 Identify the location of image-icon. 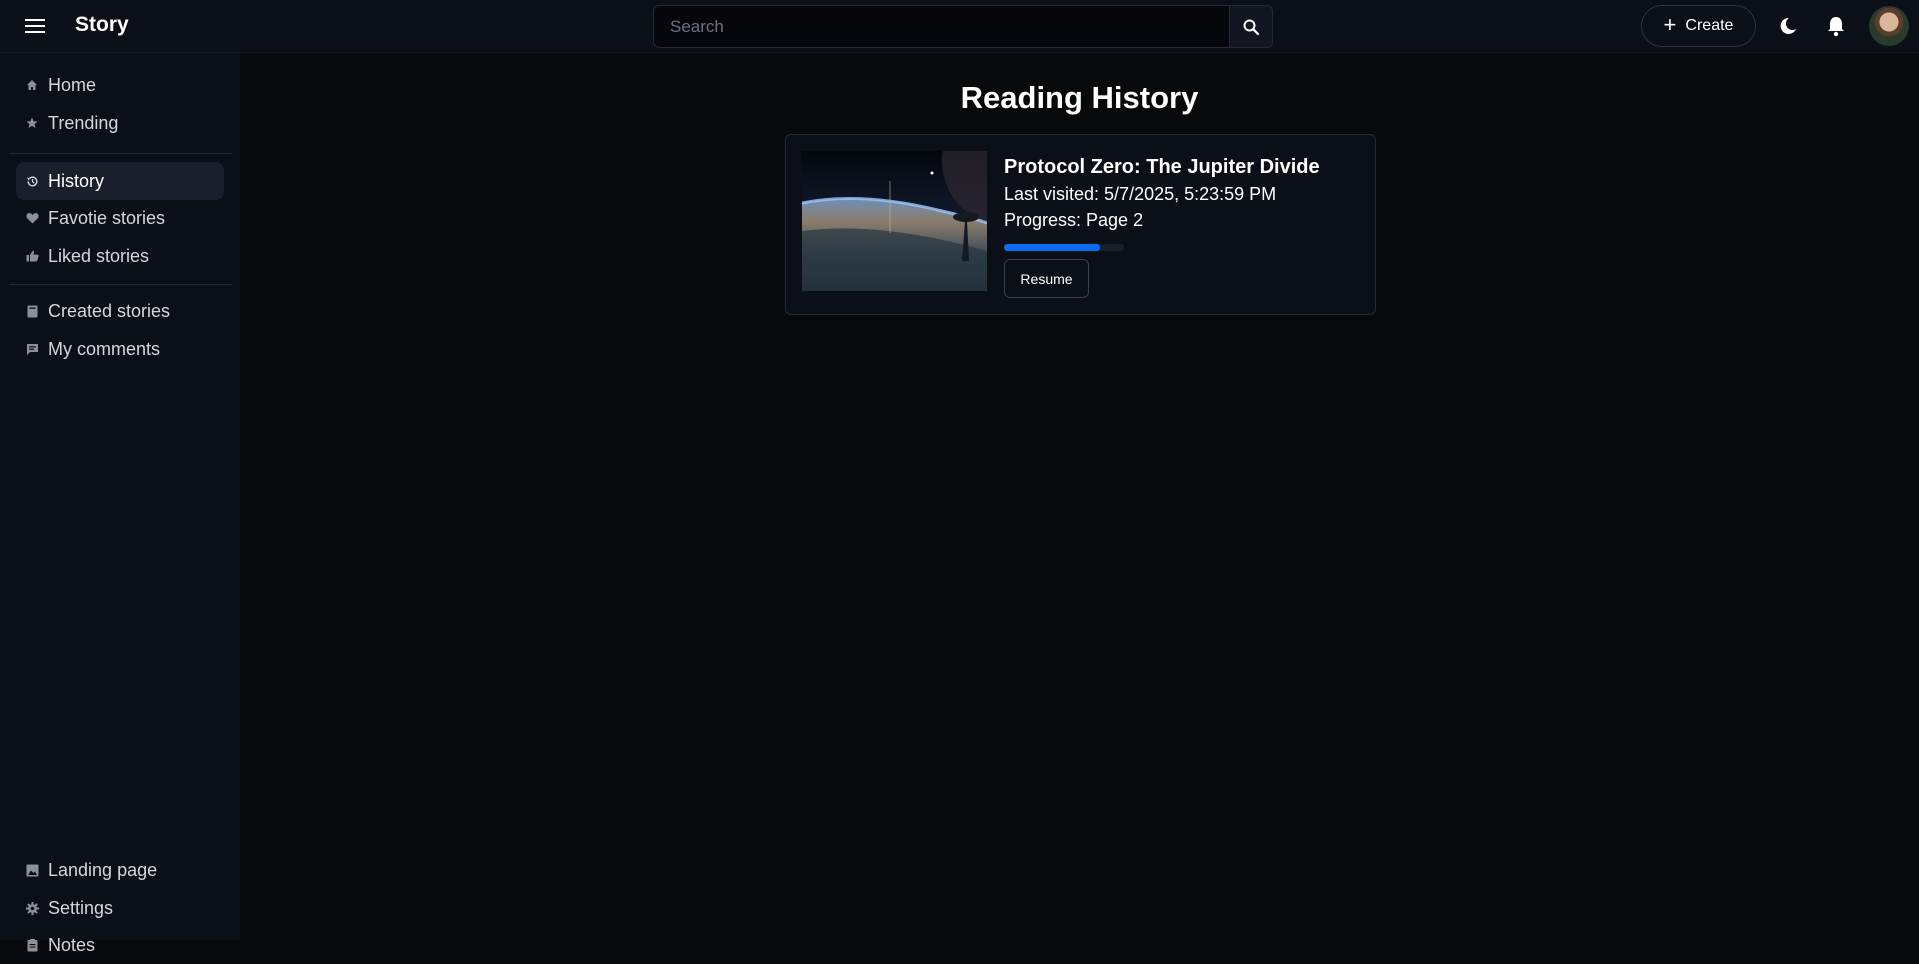
(32, 870).